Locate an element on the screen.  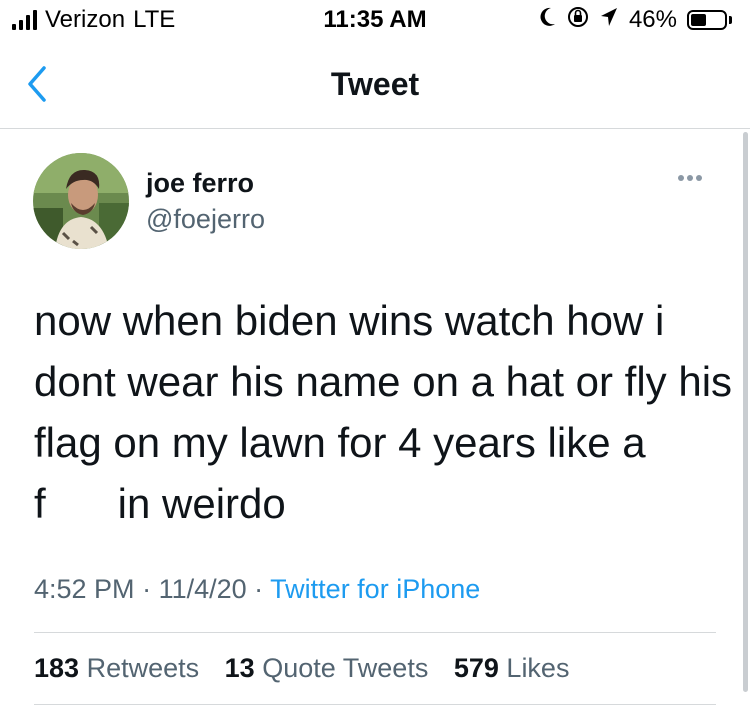
battery-percent: 46% is located at coordinates (652, 19).